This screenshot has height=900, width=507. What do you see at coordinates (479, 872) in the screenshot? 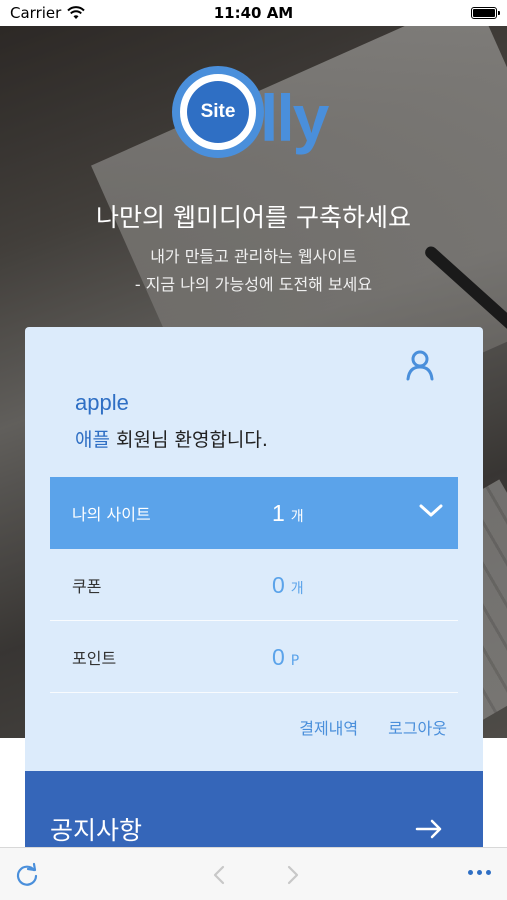
I see `more-icon` at bounding box center [479, 872].